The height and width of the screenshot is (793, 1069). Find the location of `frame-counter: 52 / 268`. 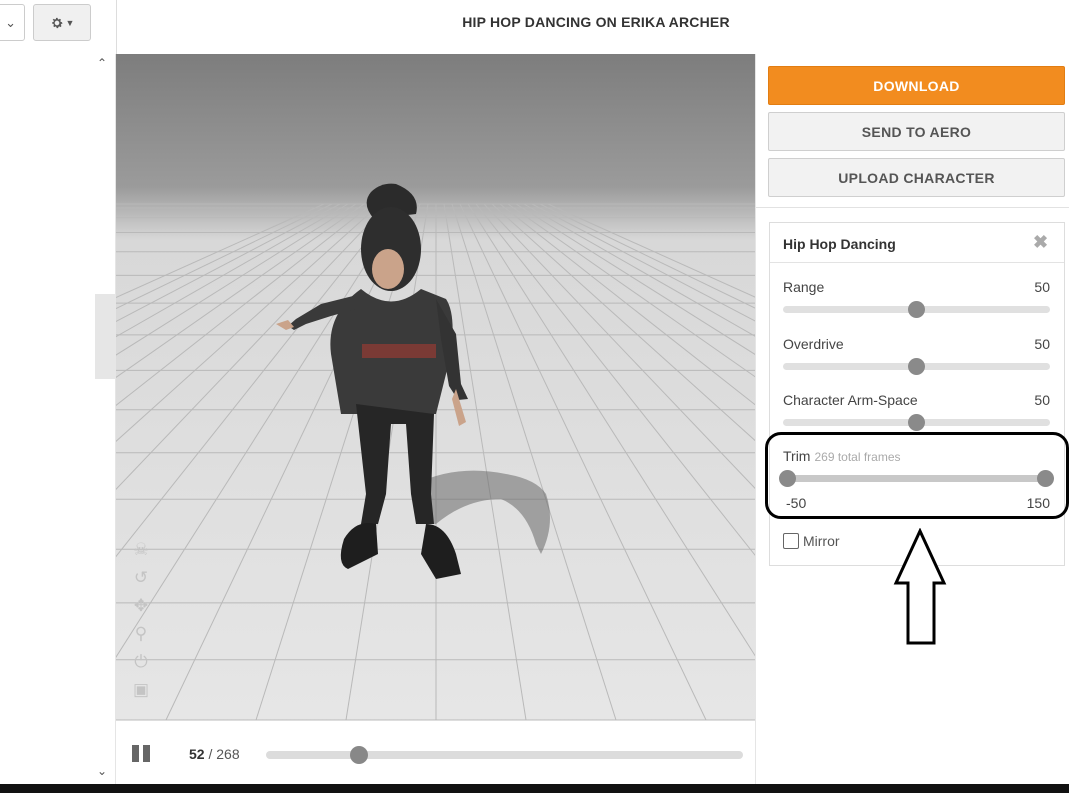

frame-counter: 52 / 268 is located at coordinates (214, 754).